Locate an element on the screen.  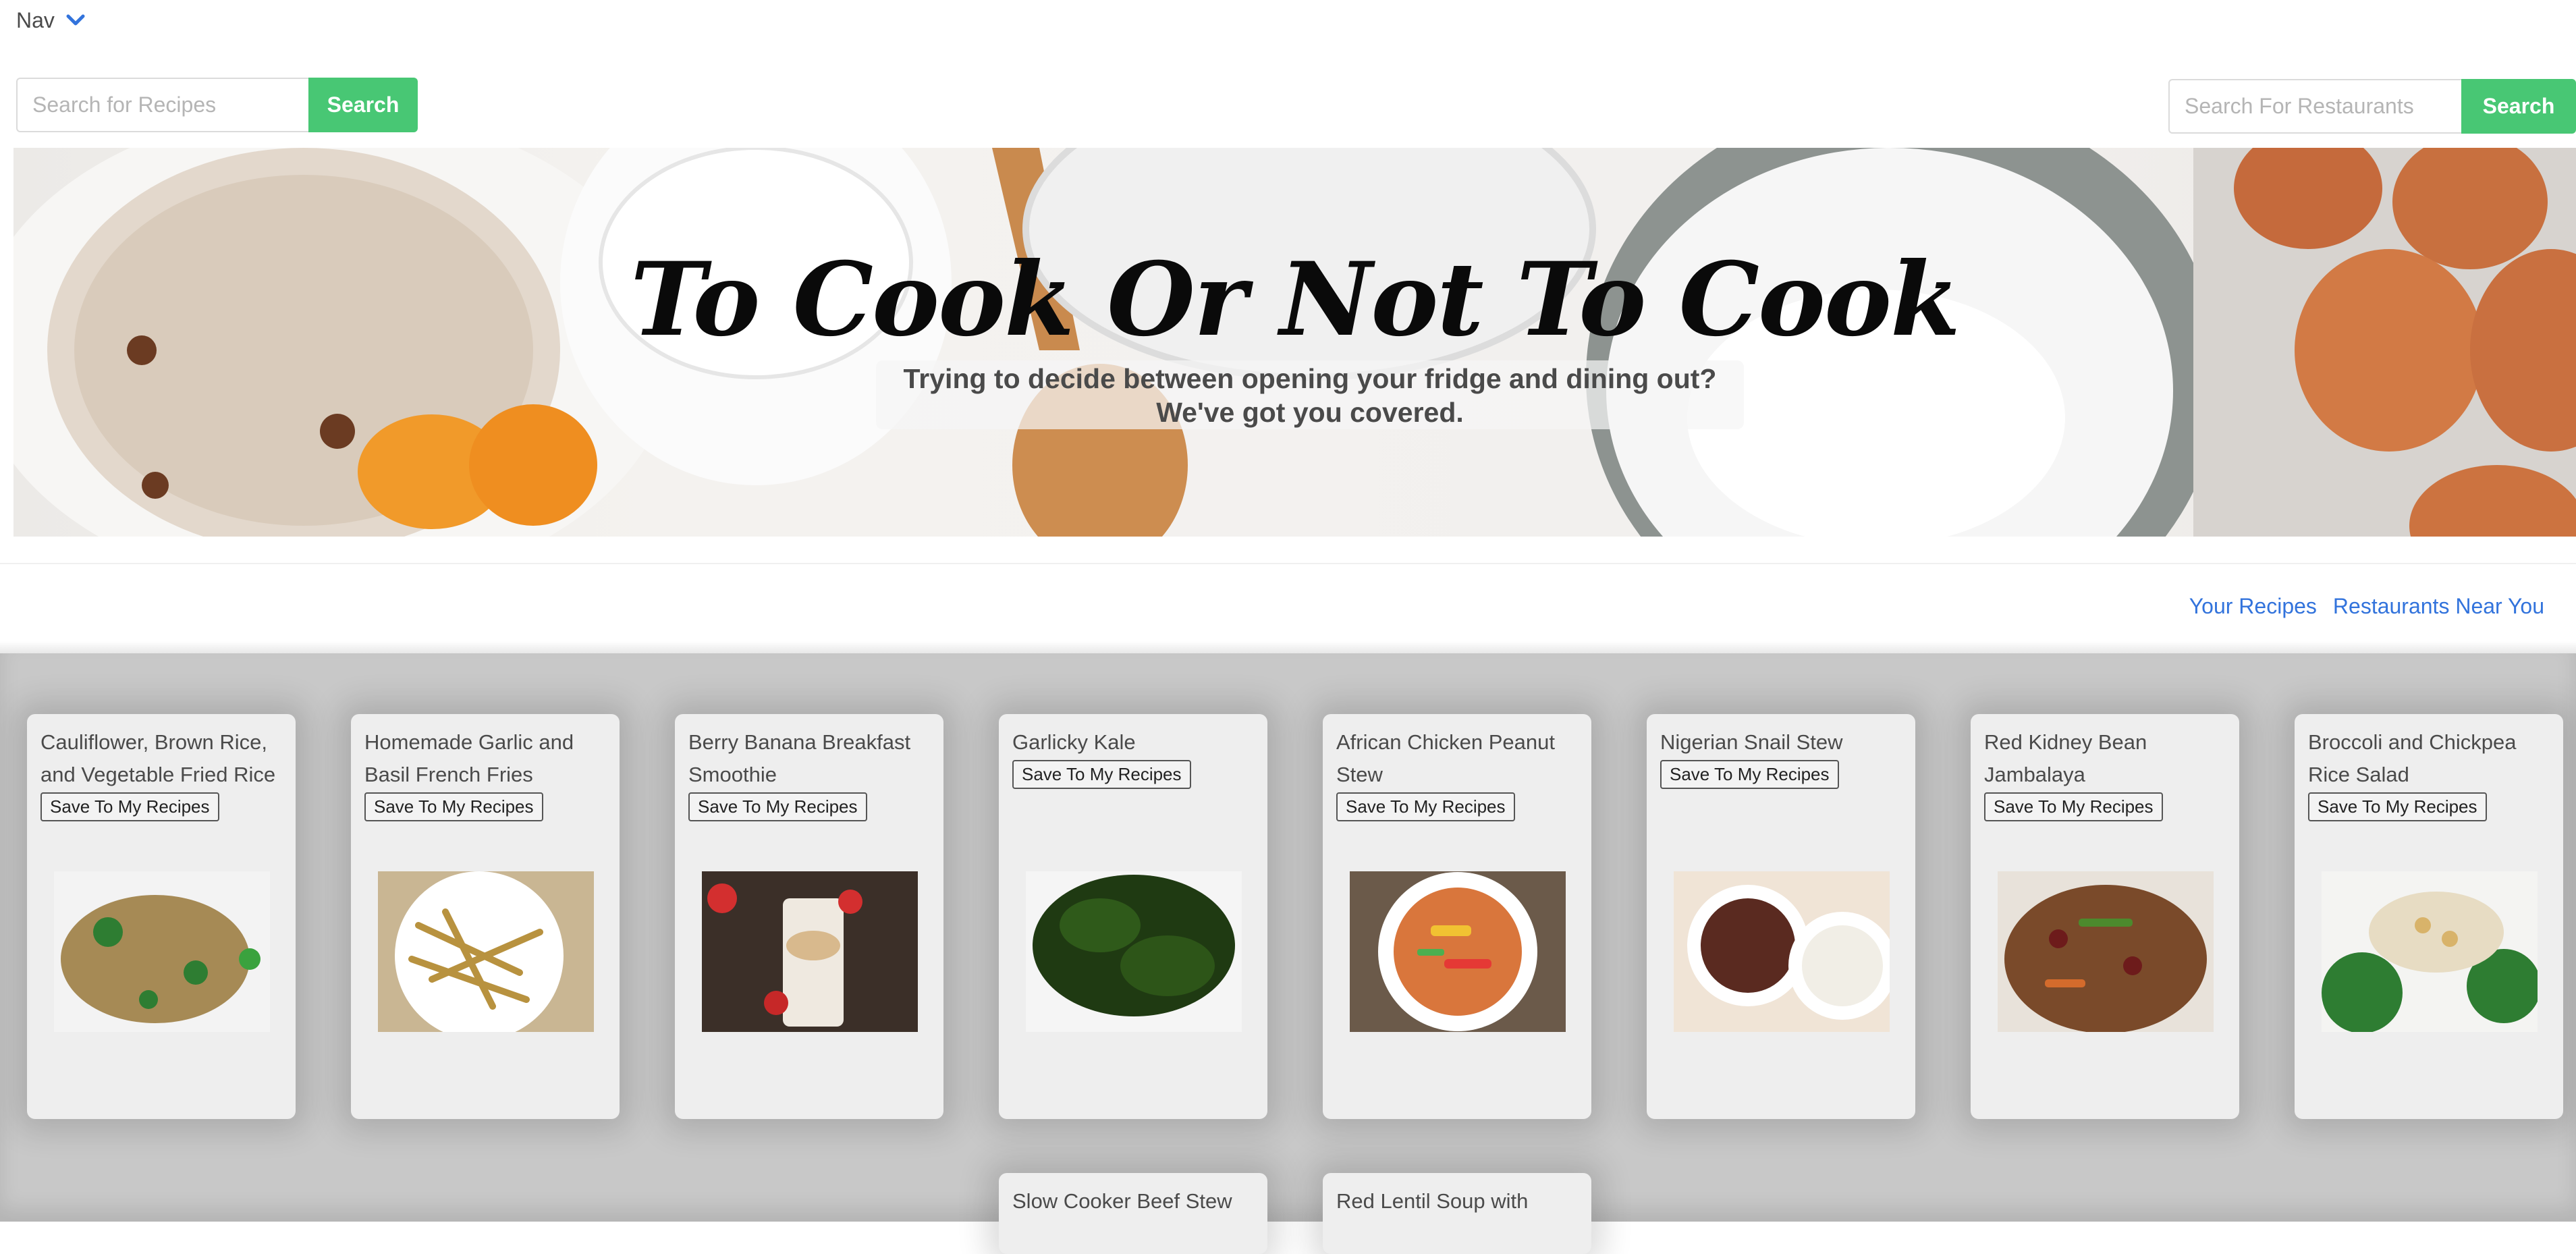
recipe-title: Garlicky Kale is located at coordinates (1074, 742).